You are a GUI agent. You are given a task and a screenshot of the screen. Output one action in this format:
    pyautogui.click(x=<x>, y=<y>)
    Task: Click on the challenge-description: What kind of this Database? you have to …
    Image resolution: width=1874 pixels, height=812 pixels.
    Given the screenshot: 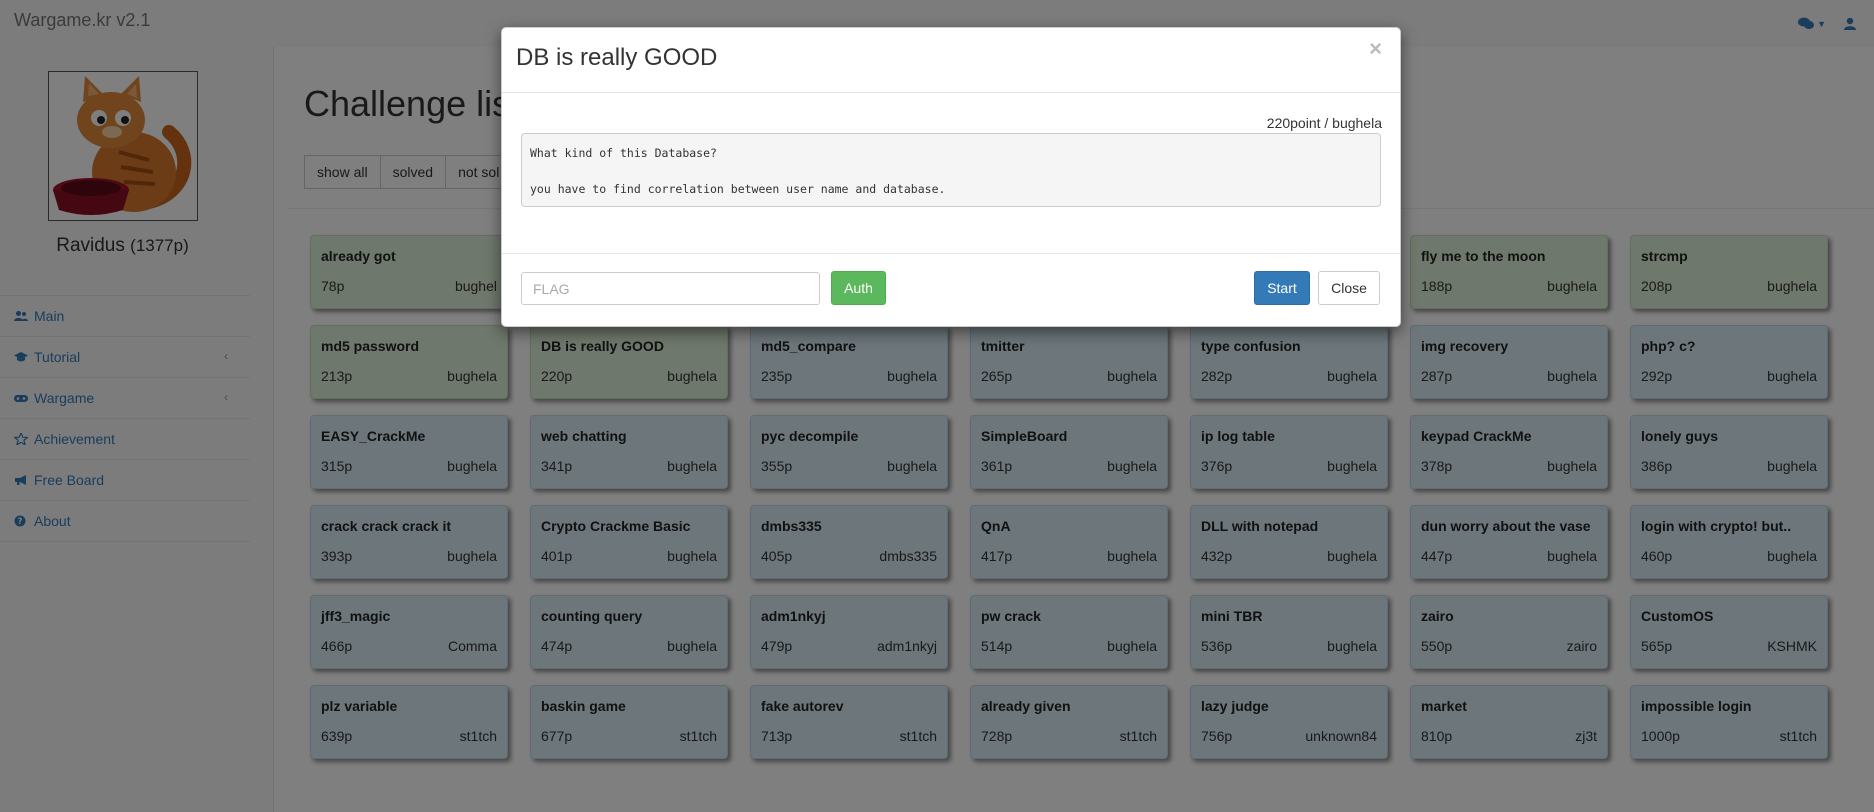 What is the action you would take?
    pyautogui.click(x=951, y=170)
    